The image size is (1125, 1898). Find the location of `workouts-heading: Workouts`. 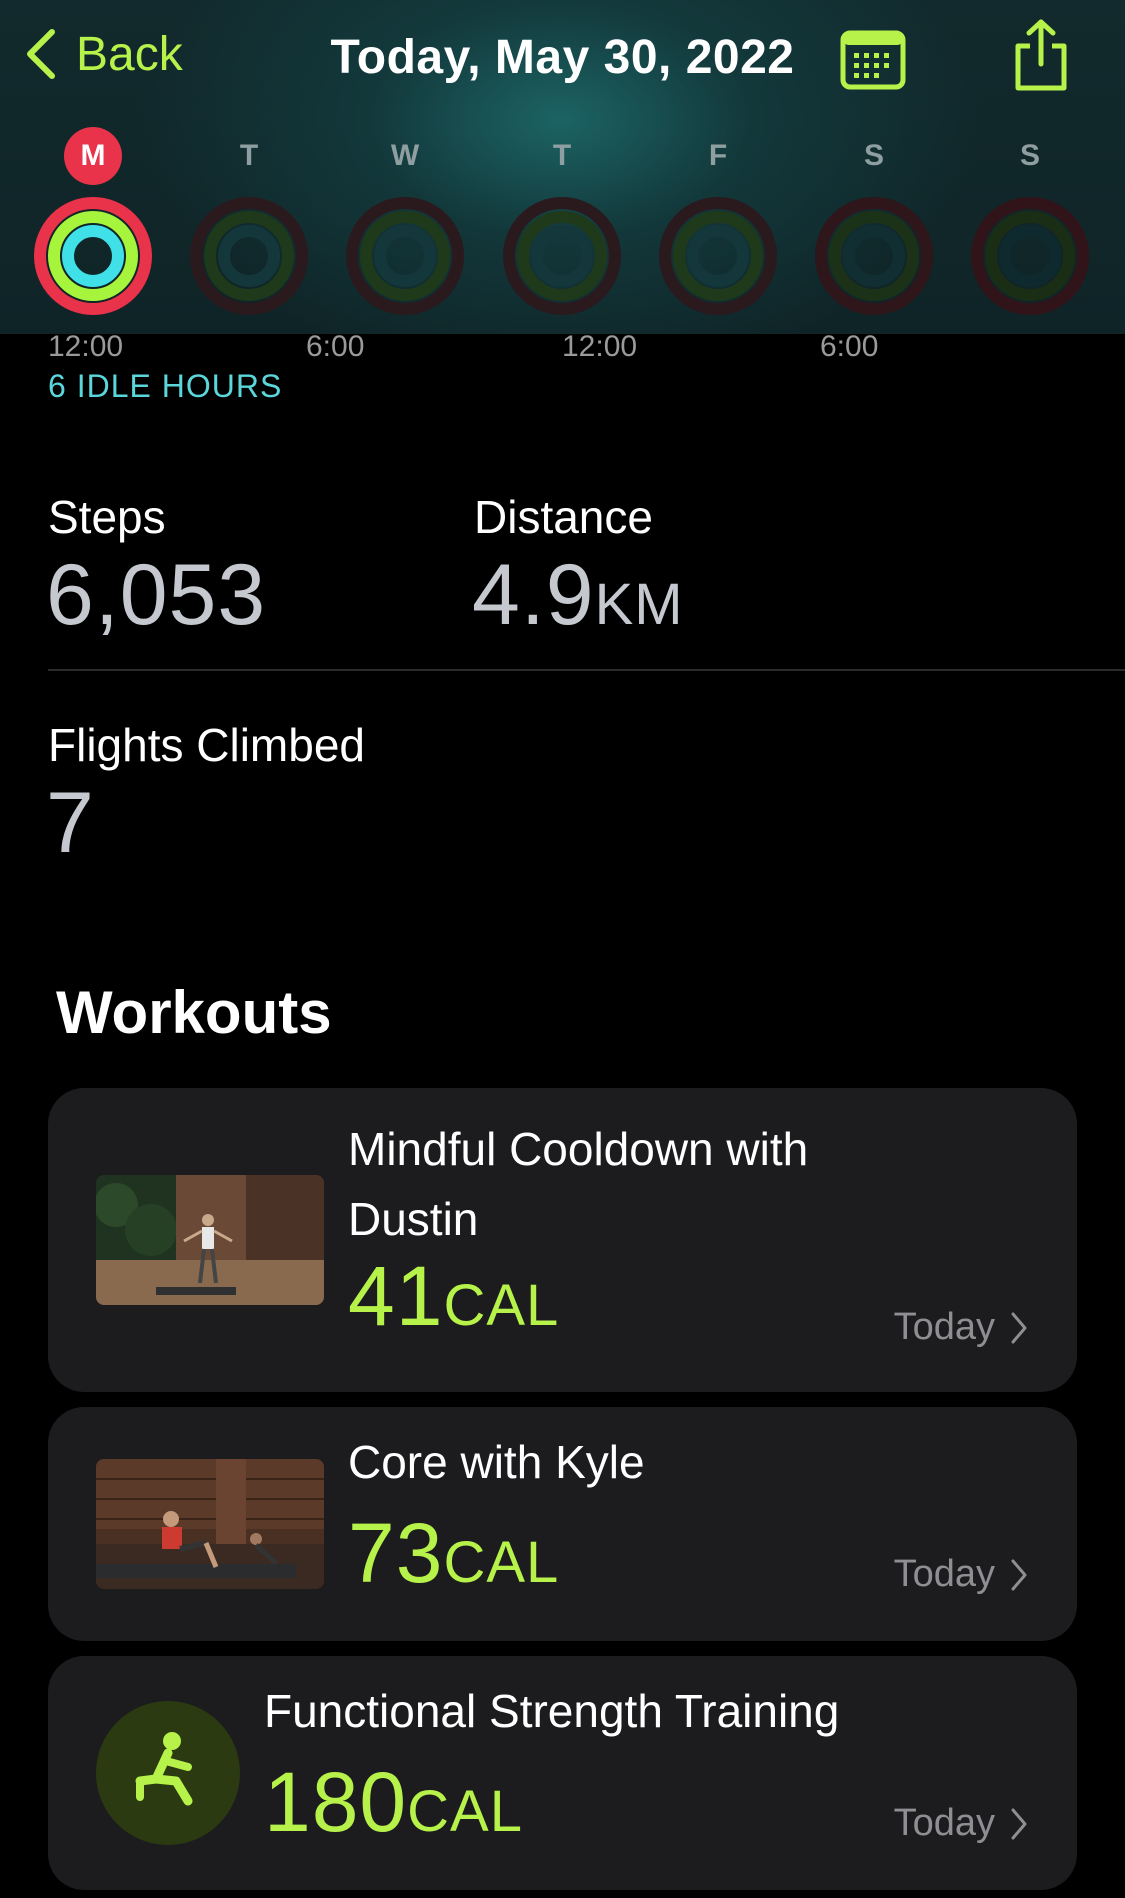

workouts-heading: Workouts is located at coordinates (194, 1012).